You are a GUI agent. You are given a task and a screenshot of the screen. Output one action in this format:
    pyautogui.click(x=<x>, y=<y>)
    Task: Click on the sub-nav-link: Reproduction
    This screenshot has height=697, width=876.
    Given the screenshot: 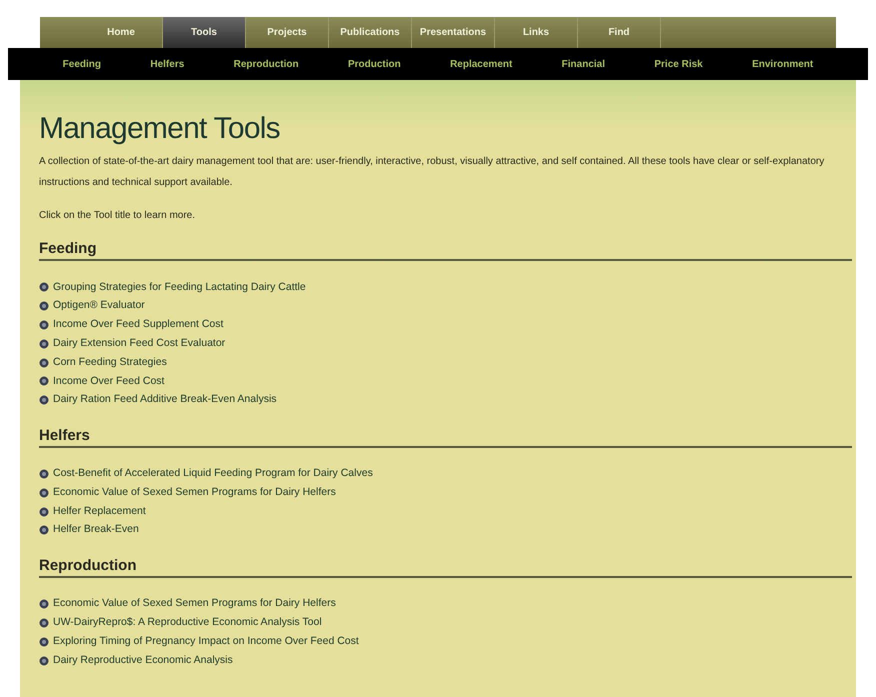 What is the action you would take?
    pyautogui.click(x=266, y=64)
    